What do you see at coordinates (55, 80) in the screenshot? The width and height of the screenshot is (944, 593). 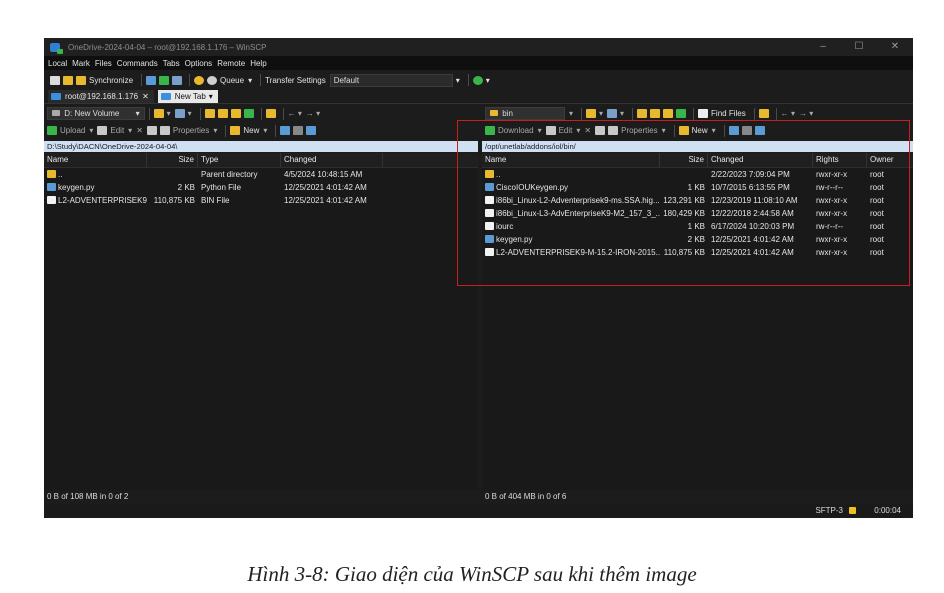 I see `console-icon` at bounding box center [55, 80].